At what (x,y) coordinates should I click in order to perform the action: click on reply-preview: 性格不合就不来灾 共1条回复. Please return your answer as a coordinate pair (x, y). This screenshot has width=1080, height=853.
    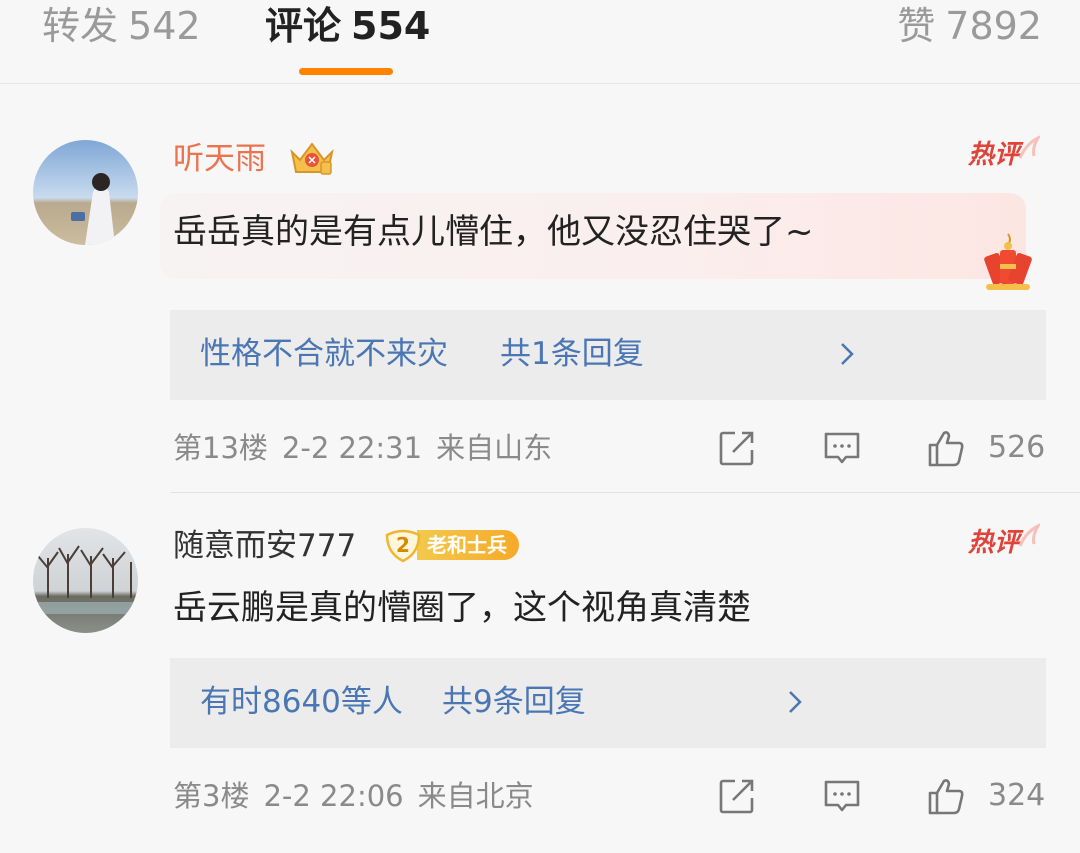
    Looking at the image, I should click on (608, 355).